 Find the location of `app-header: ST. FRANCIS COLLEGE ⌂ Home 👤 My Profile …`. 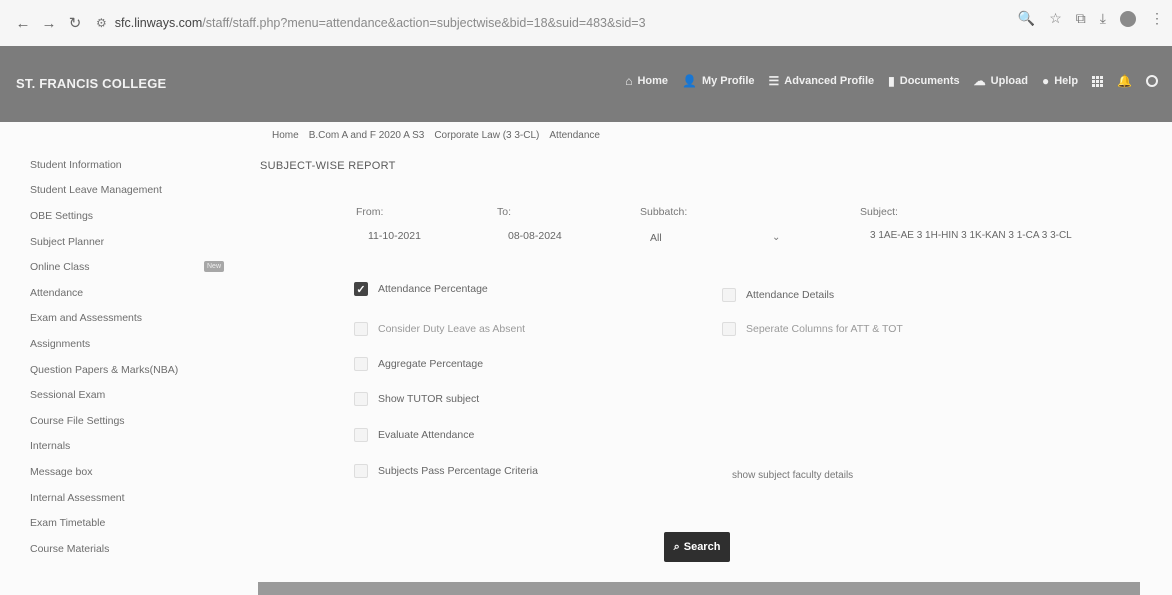

app-header: ST. FRANCIS COLLEGE ⌂ Home 👤 My Profile … is located at coordinates (586, 84).